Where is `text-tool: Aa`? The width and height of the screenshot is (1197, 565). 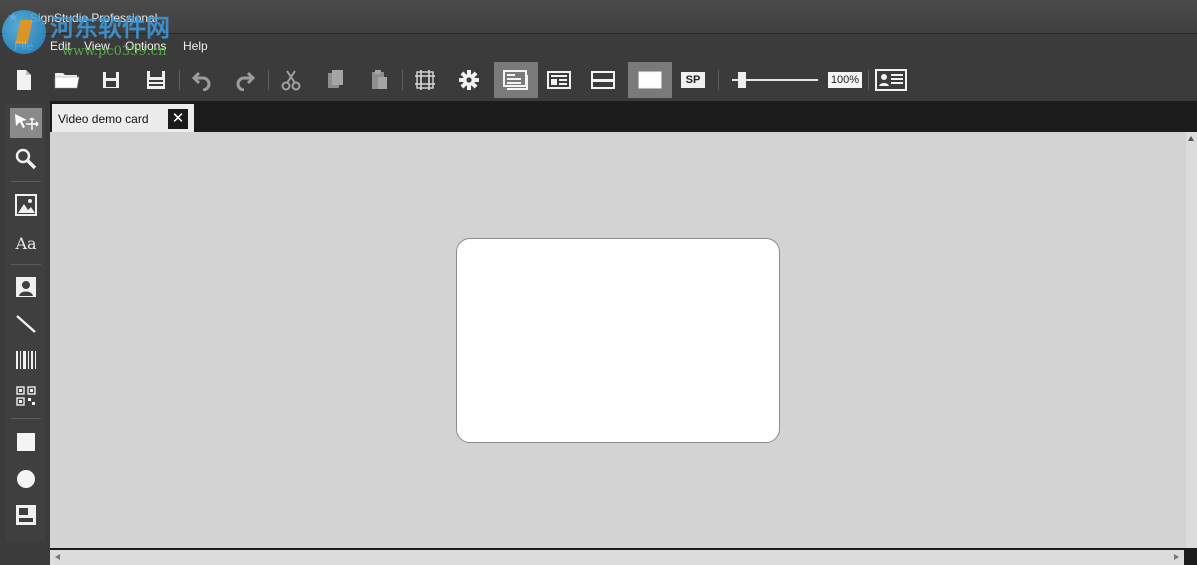 text-tool: Aa is located at coordinates (26, 243).